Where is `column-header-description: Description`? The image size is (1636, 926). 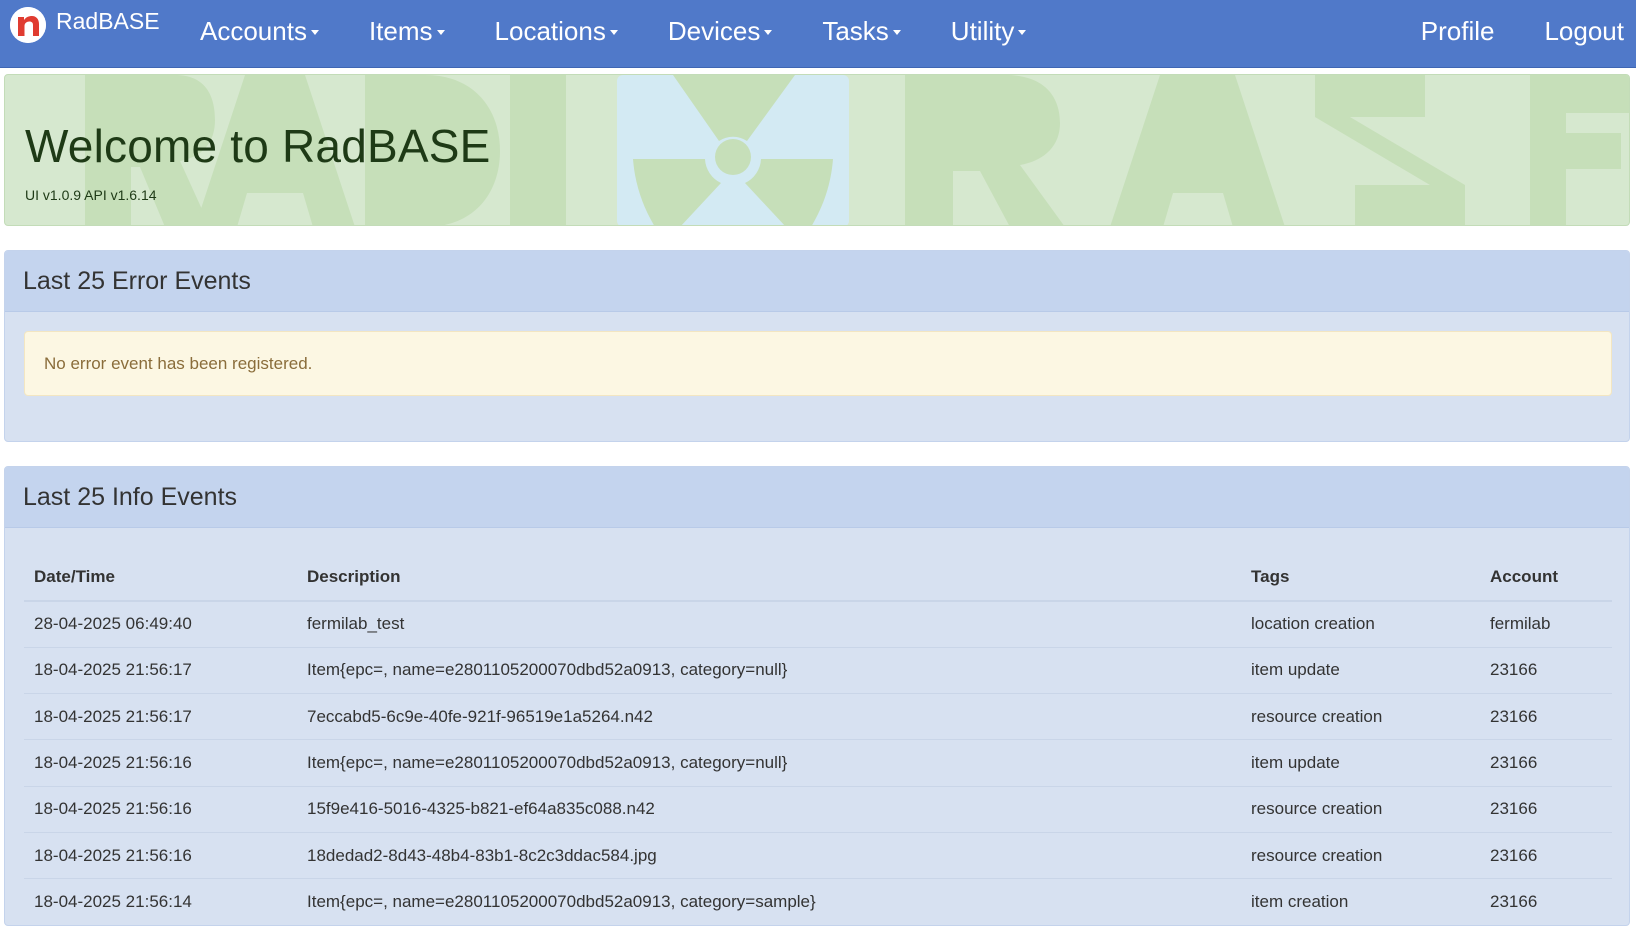 column-header-description: Description is located at coordinates (769, 577).